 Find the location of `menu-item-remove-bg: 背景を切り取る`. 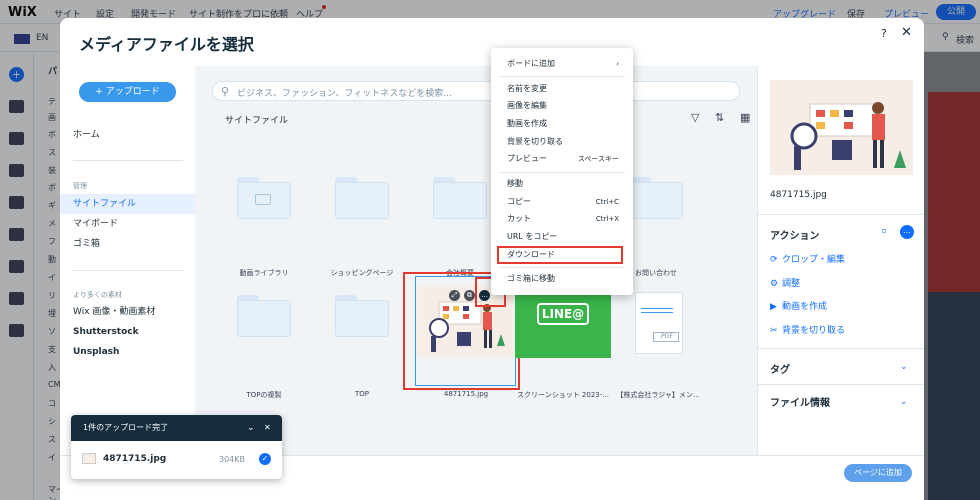

menu-item-remove-bg: 背景を切り取る is located at coordinates (562, 142).